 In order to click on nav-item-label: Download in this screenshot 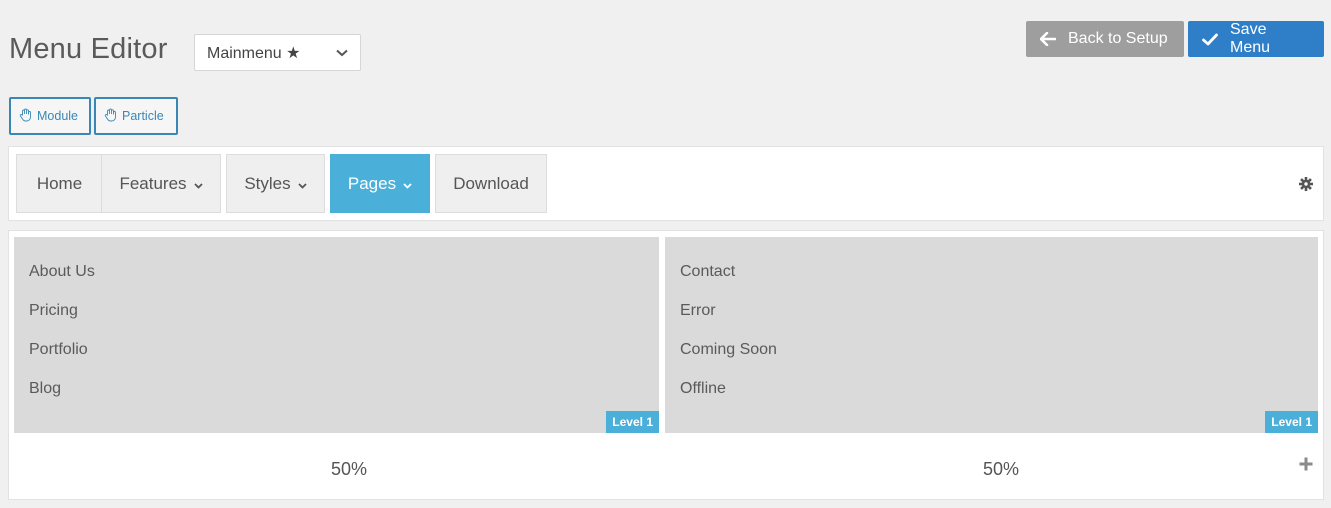, I will do `click(491, 183)`.